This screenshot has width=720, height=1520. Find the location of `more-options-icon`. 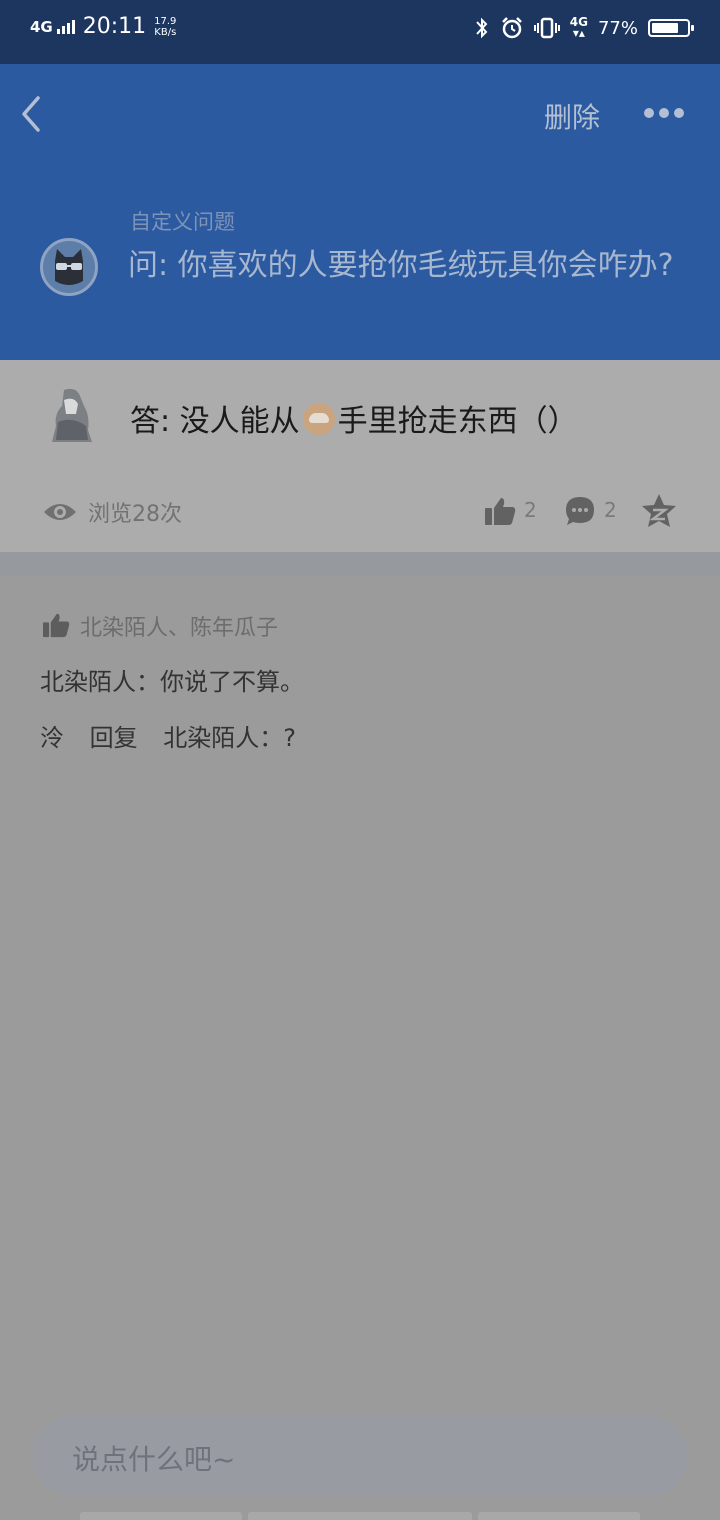

more-options-icon is located at coordinates (664, 114).